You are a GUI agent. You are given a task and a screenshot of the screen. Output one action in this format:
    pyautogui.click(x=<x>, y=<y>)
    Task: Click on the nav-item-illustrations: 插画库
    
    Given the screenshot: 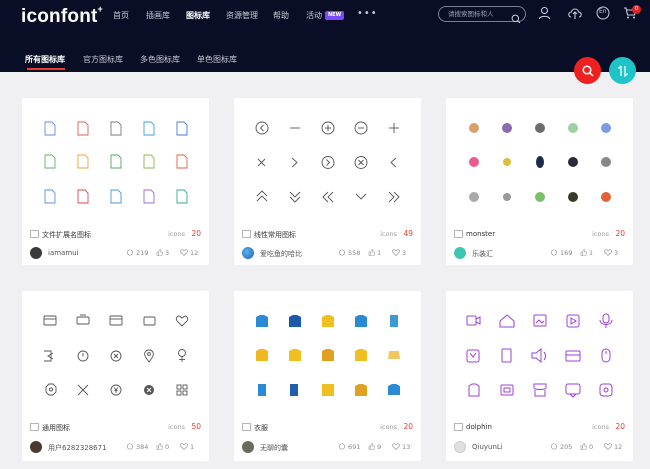 What is the action you would take?
    pyautogui.click(x=158, y=15)
    